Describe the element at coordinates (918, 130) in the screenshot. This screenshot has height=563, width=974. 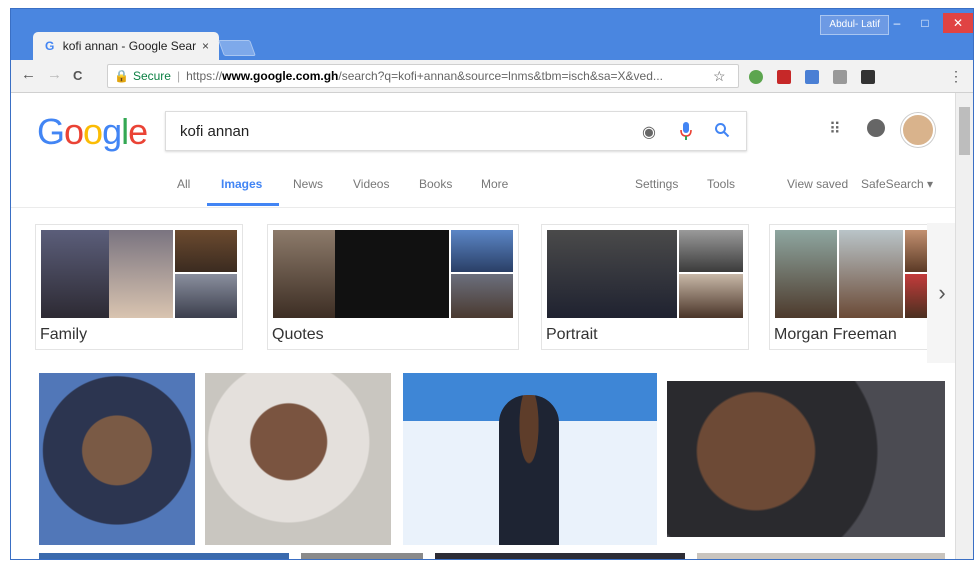
I see `account-avatar` at that location.